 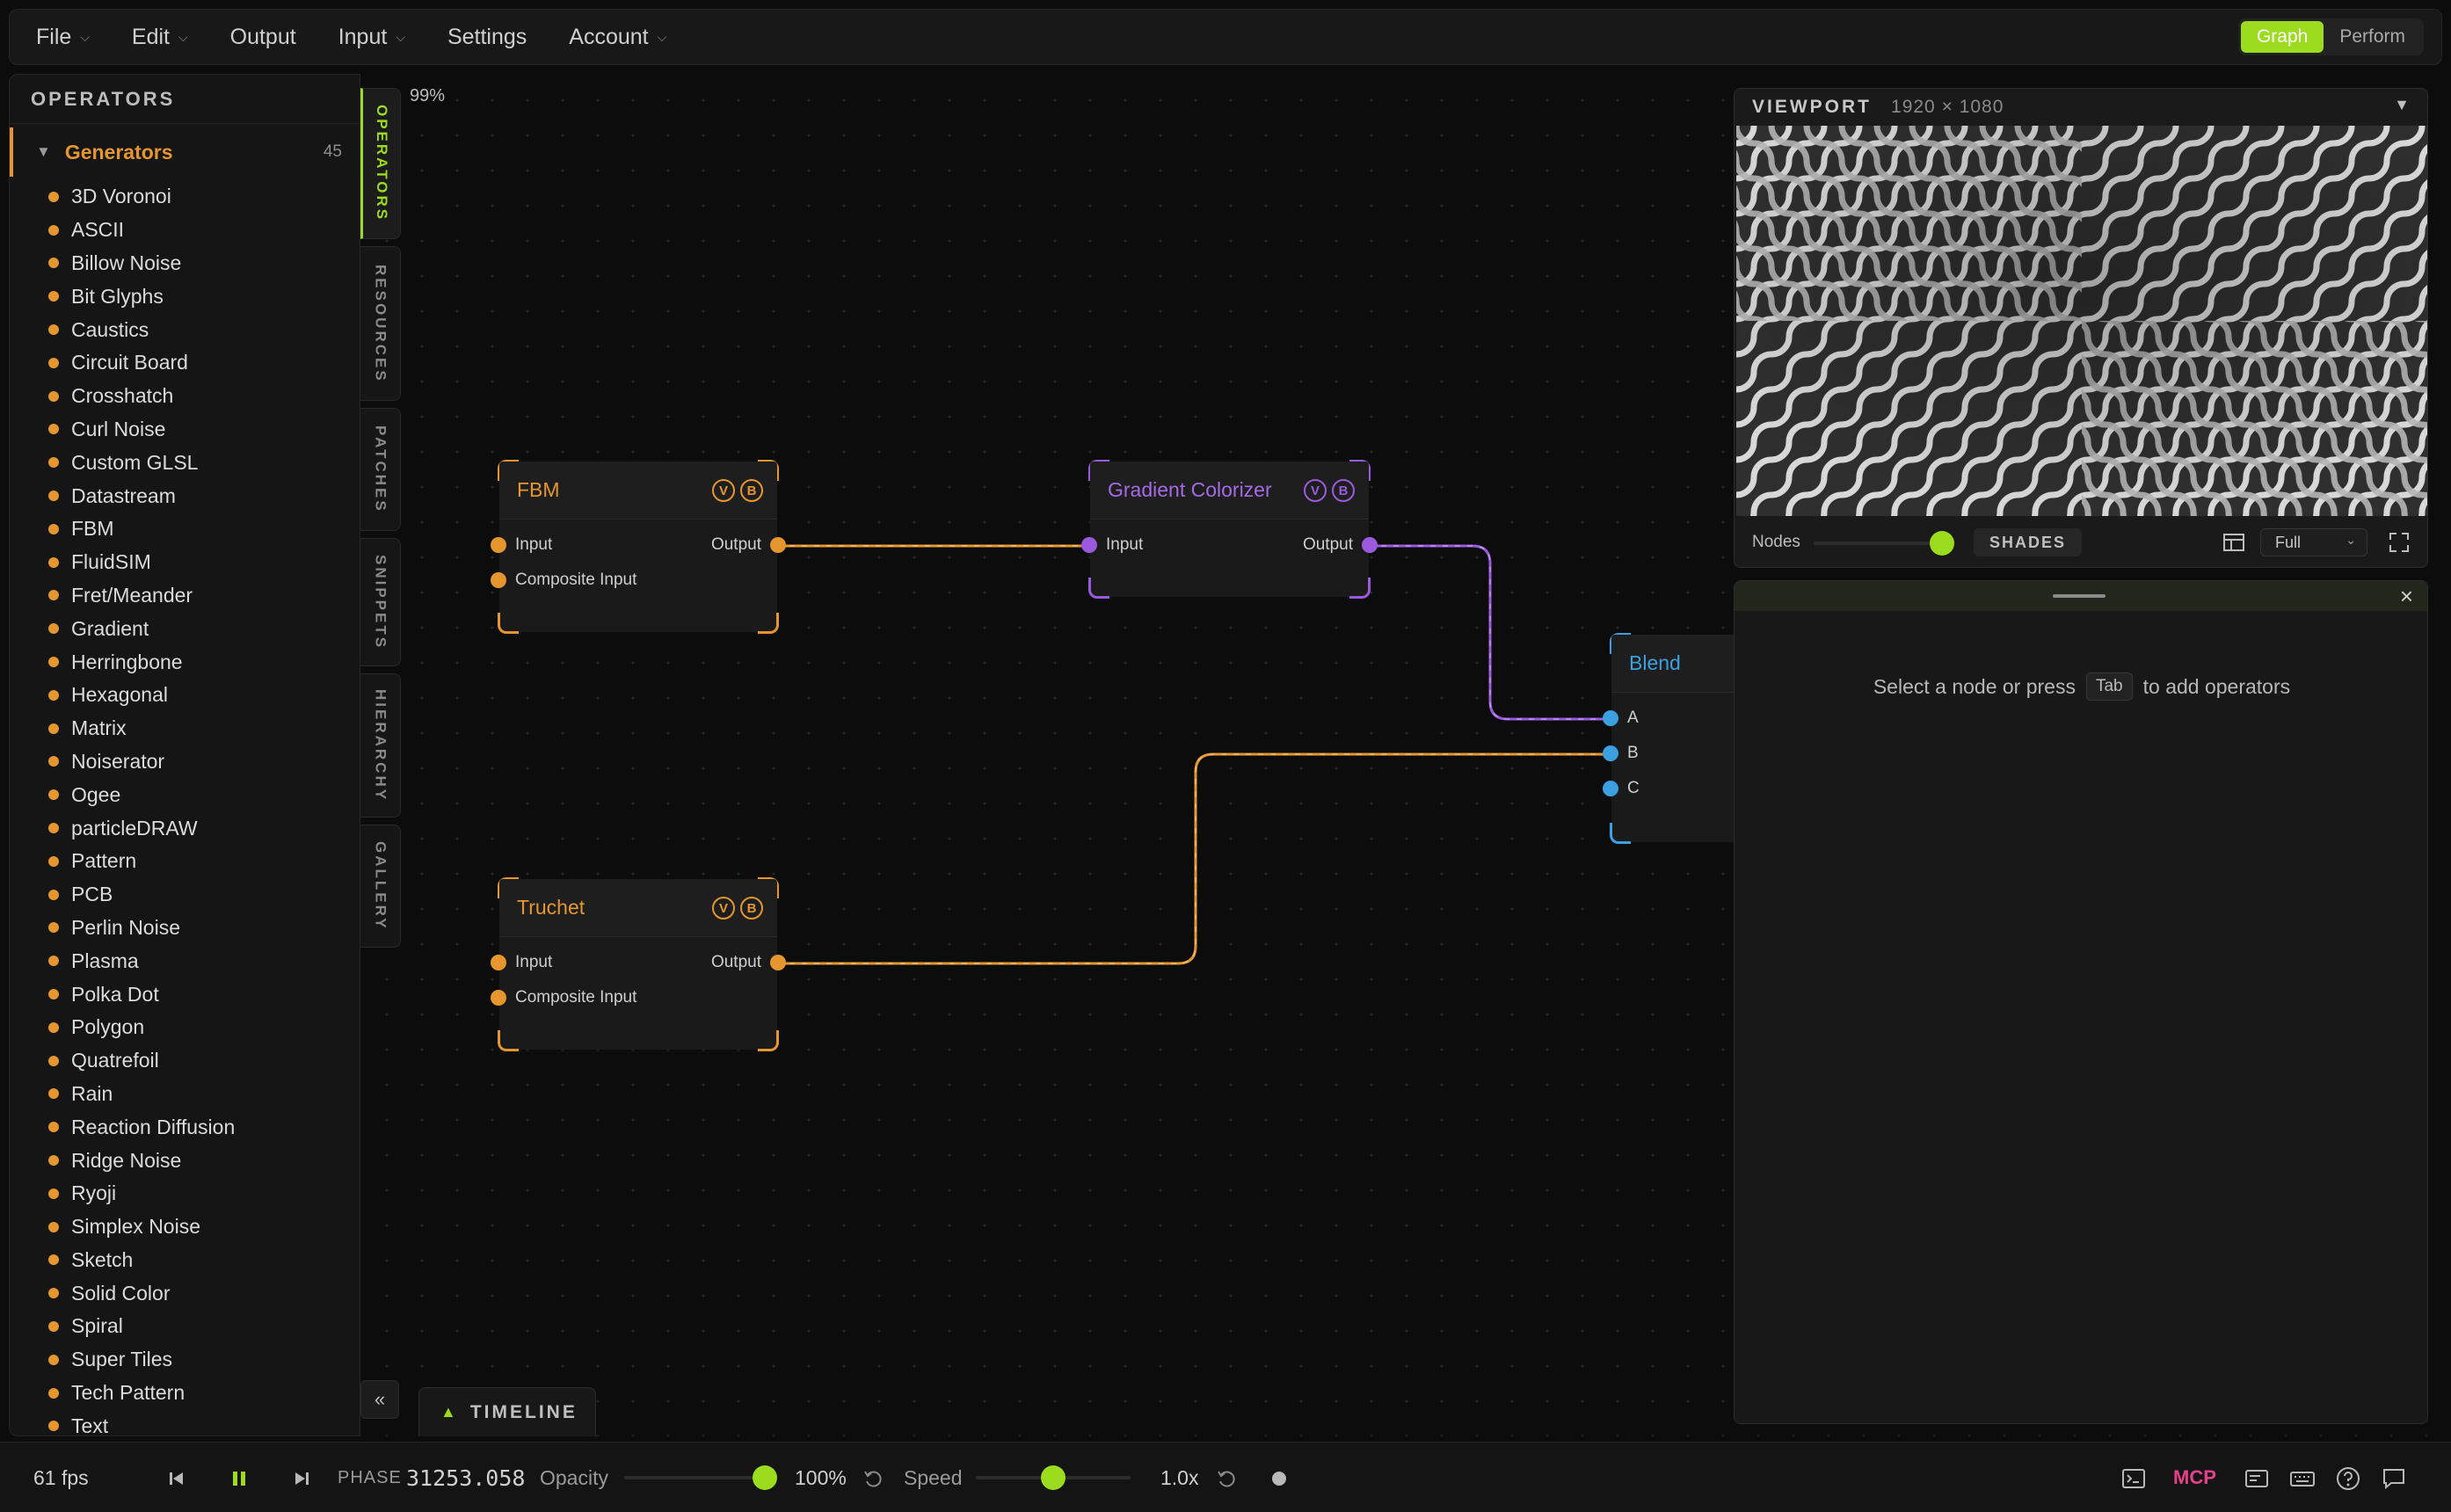 What do you see at coordinates (2282, 37) in the screenshot?
I see `mode-graph-button: Graph` at bounding box center [2282, 37].